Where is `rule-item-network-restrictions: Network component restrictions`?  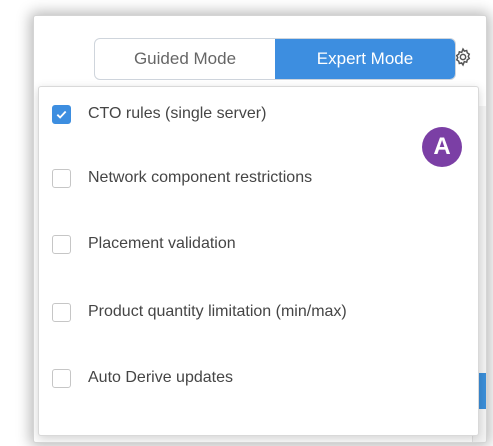
rule-item-network-restrictions: Network component restrictions is located at coordinates (258, 178).